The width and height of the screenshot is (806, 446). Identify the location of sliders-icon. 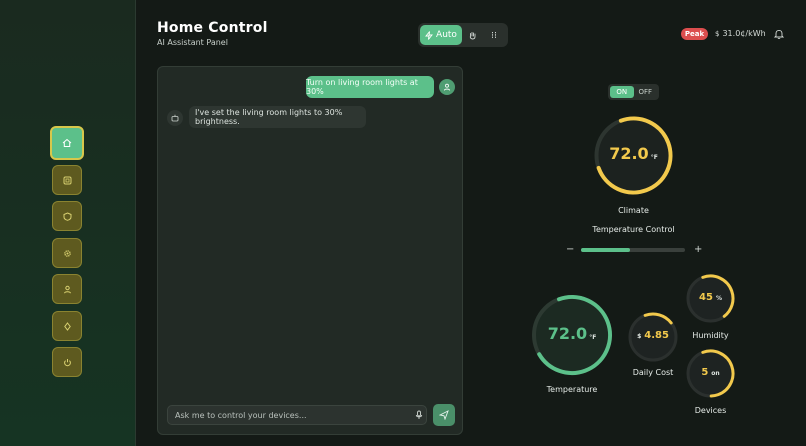
(494, 35).